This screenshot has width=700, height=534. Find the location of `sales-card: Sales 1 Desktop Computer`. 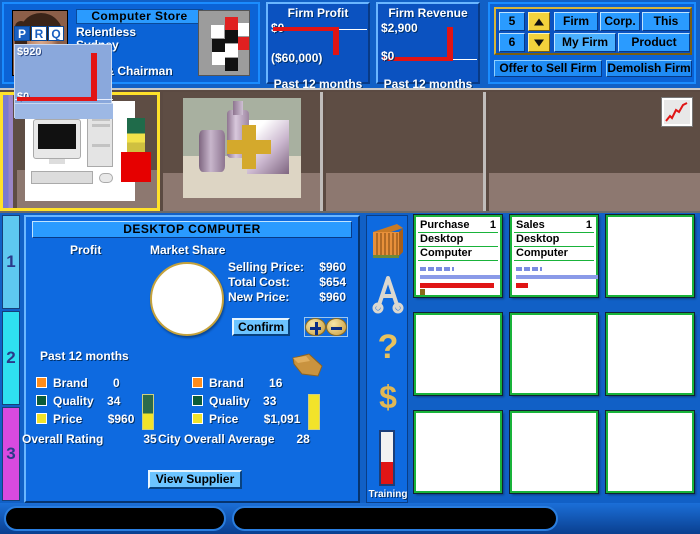

sales-card: Sales 1 Desktop Computer is located at coordinates (554, 256).